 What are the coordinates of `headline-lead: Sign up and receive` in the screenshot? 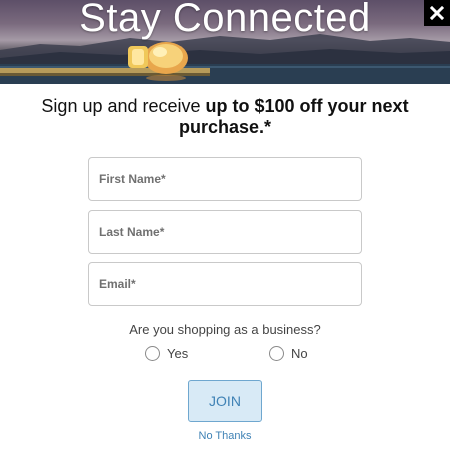 It's located at (123, 106).